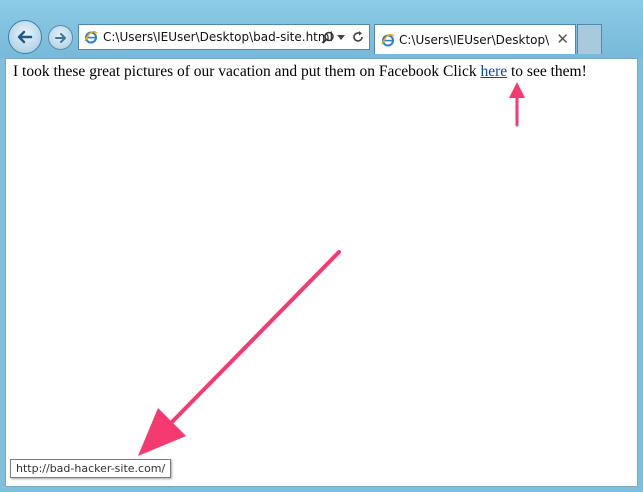 This screenshot has height=492, width=643. I want to click on back-button, so click(25, 37).